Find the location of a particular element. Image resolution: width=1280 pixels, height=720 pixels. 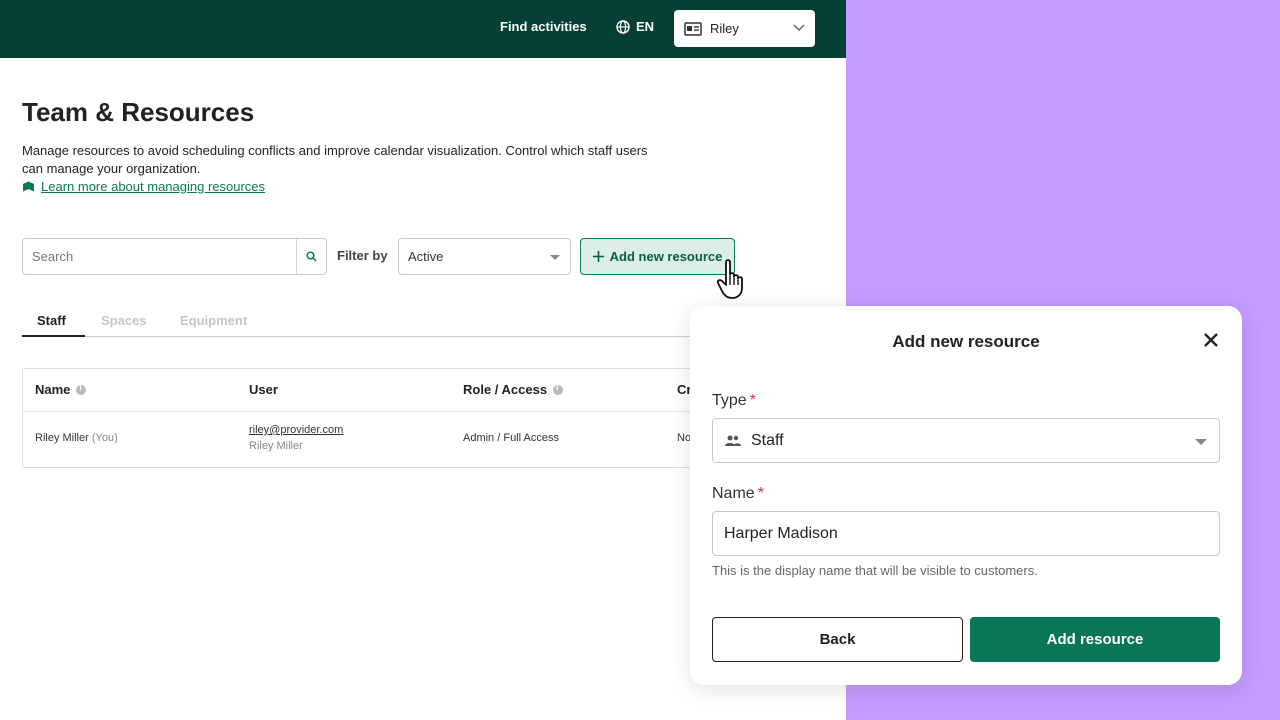

column-role-label: Role / Access is located at coordinates (505, 389).